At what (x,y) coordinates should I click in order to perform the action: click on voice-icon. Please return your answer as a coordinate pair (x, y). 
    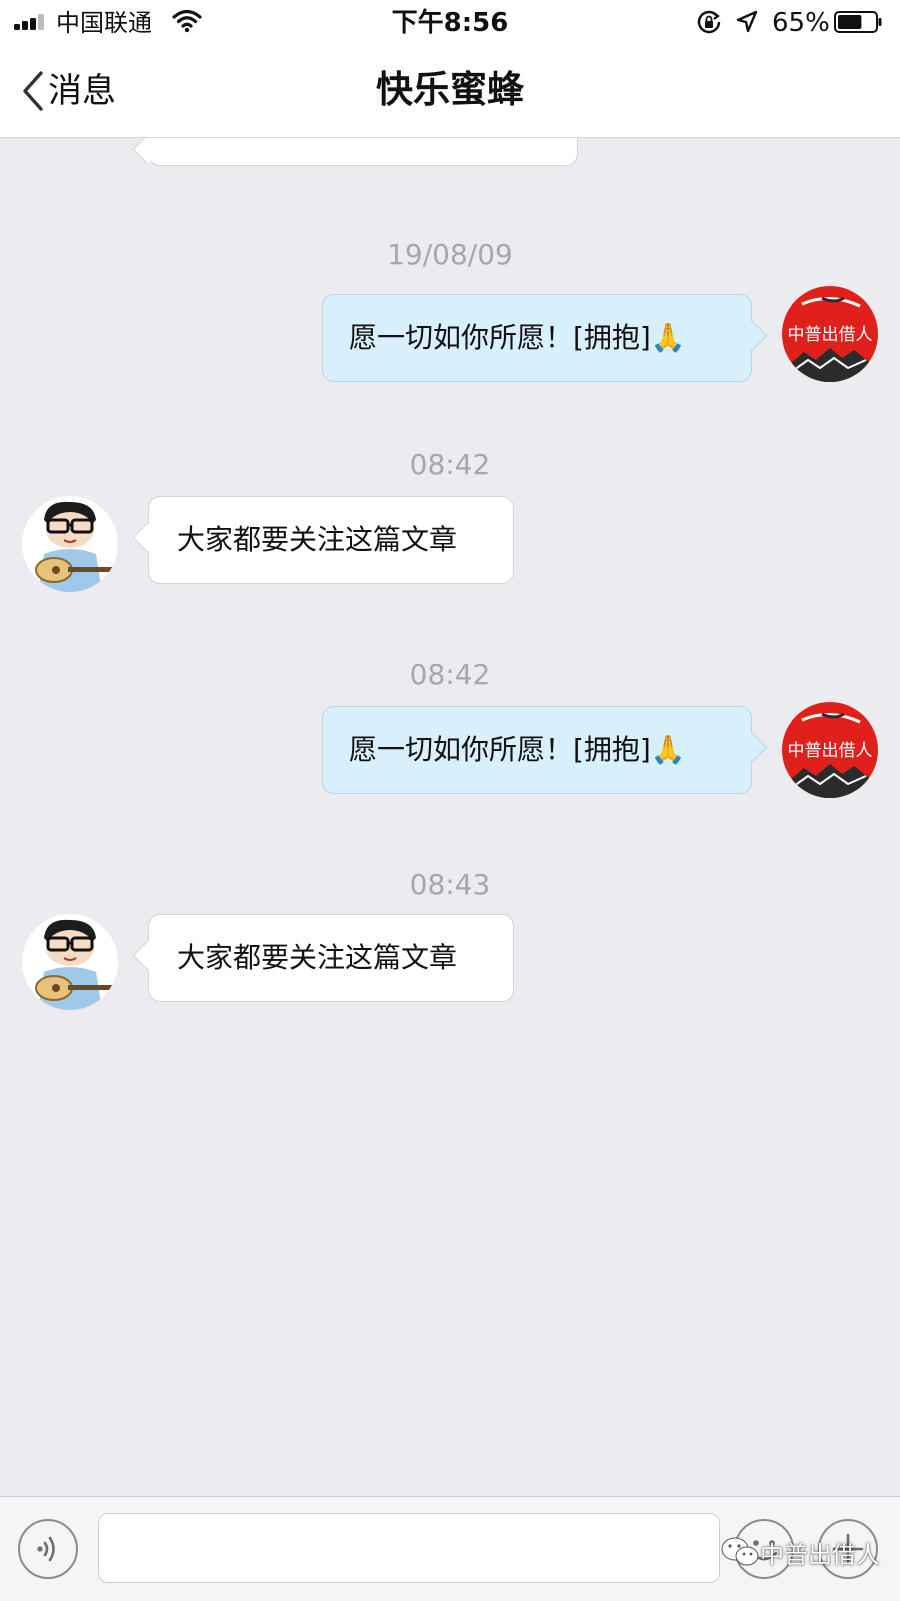
    Looking at the image, I should click on (46, 1549).